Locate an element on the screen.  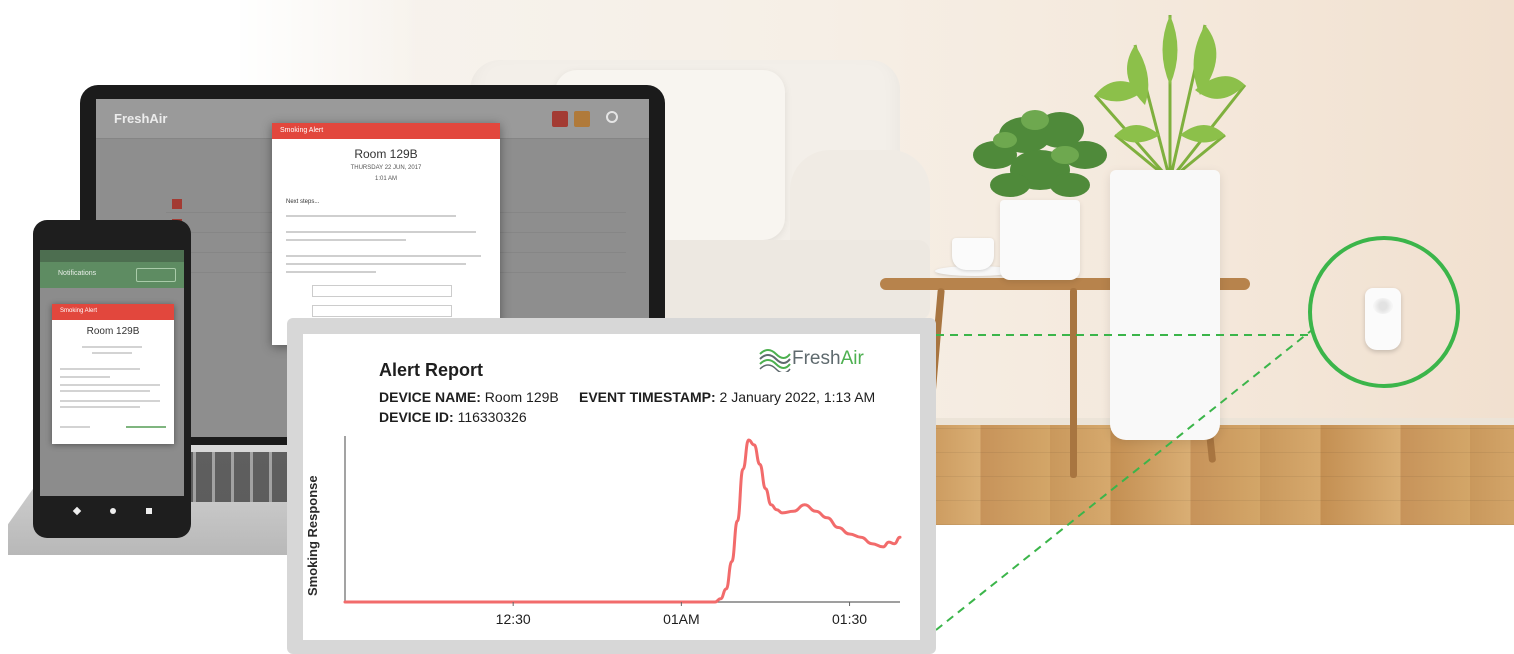
device-name-value: Room 129B is located at coordinates (521, 397).